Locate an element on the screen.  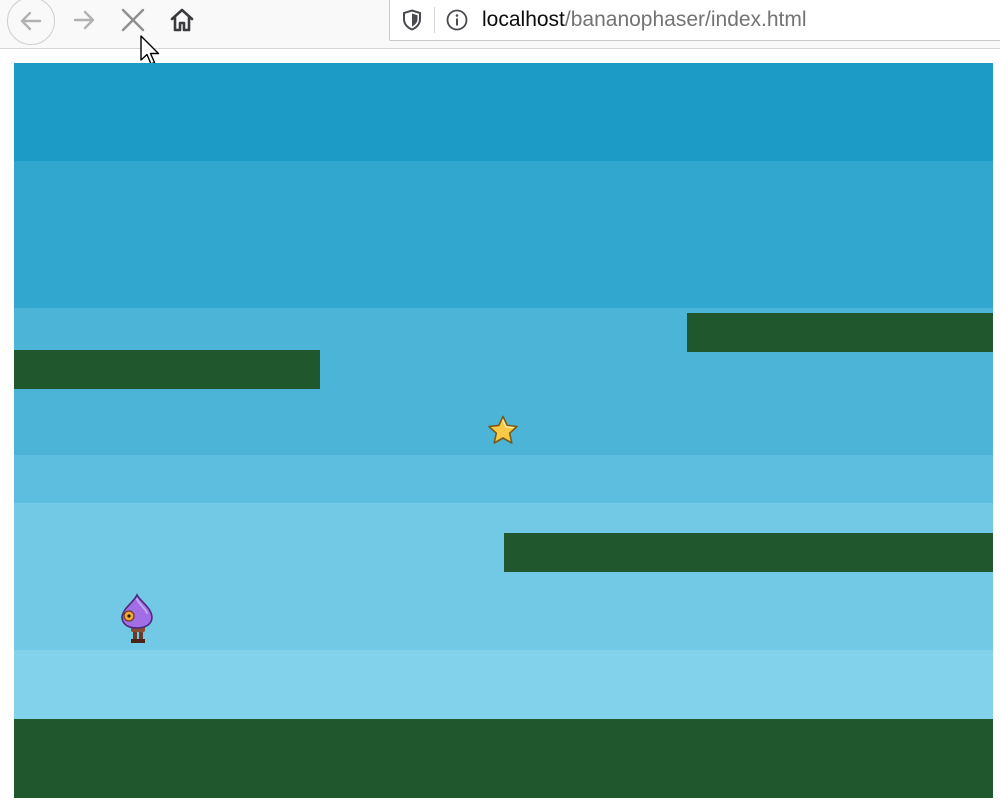
ledge-platform-middle-right is located at coordinates (748, 552).